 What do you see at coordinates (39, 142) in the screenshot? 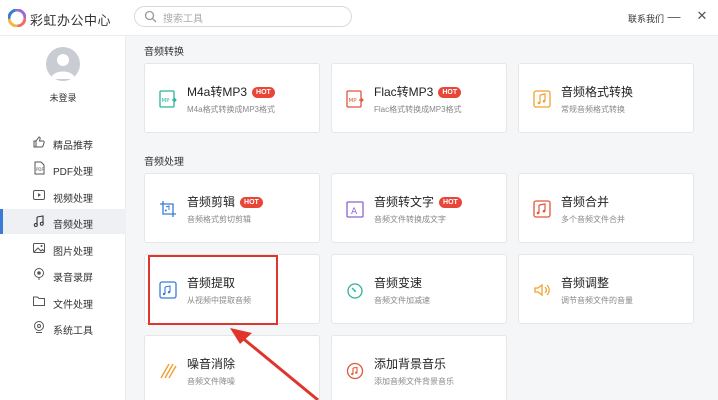
I see `thumbs-up-icon` at bounding box center [39, 142].